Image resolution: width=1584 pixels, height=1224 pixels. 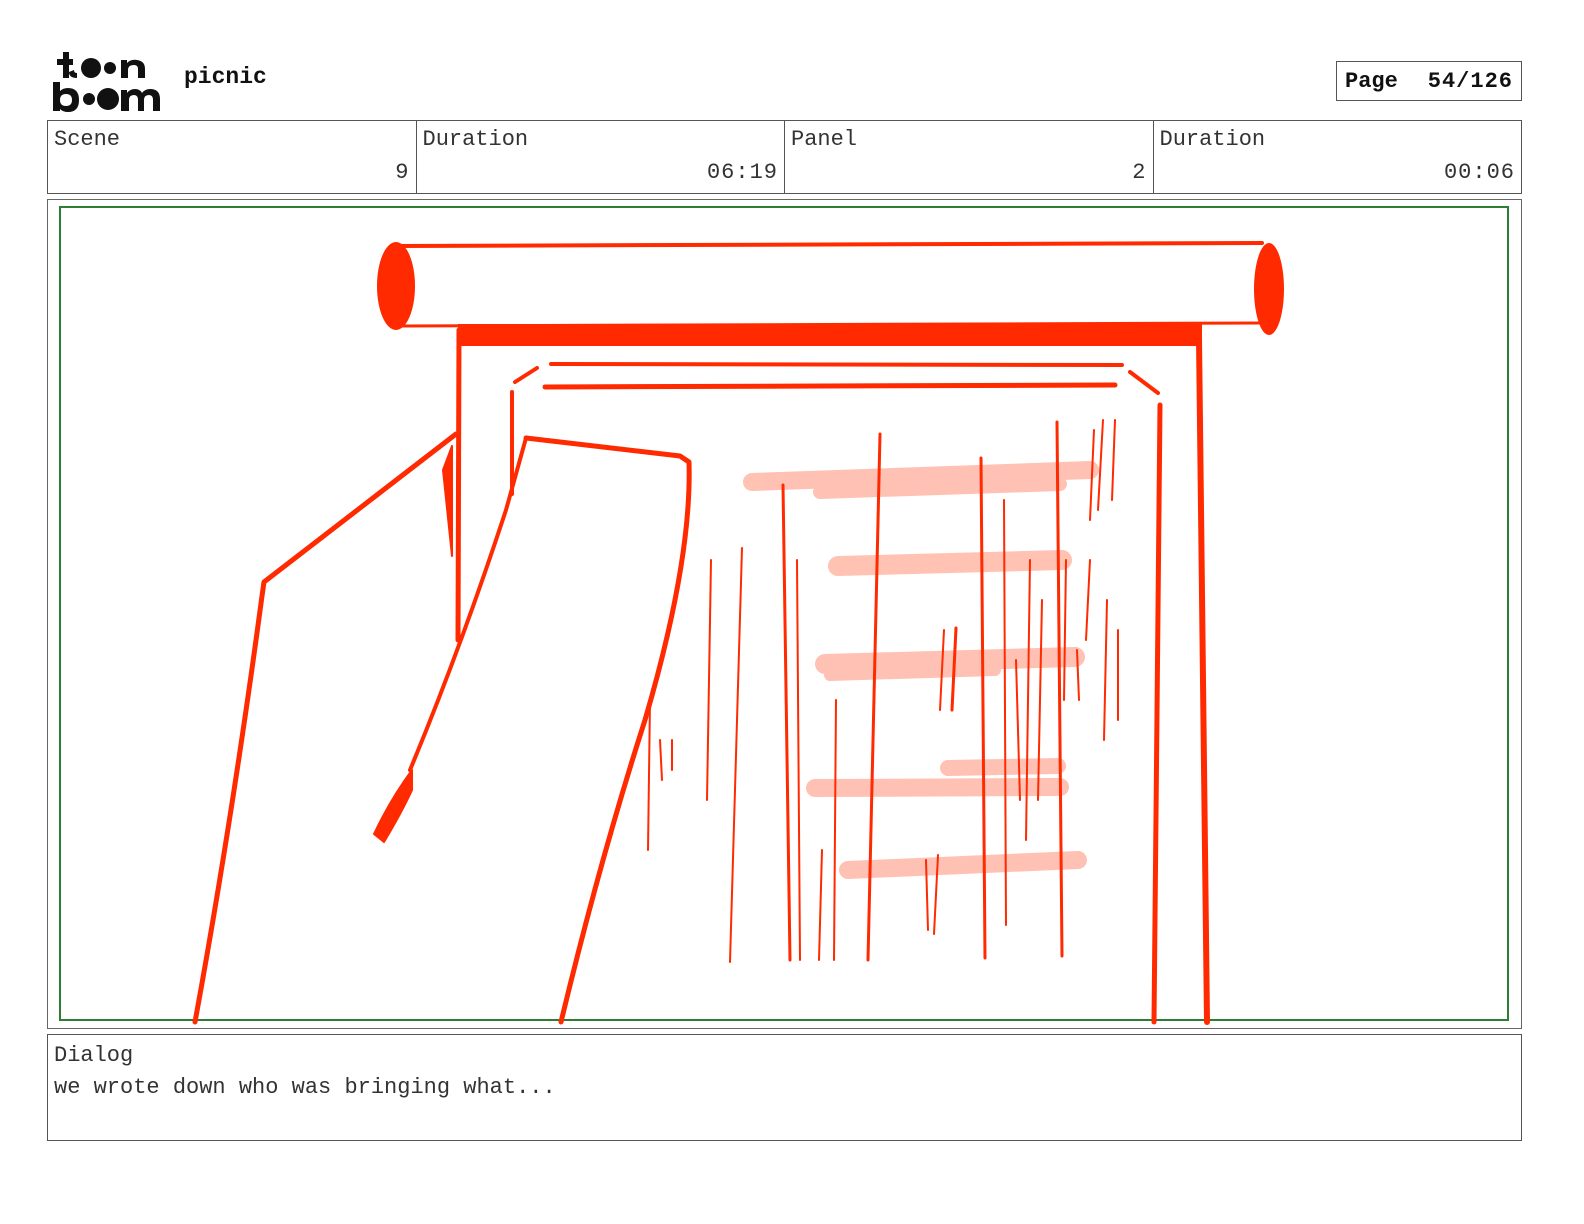 What do you see at coordinates (94, 1055) in the screenshot?
I see `dialog-label: Dialog` at bounding box center [94, 1055].